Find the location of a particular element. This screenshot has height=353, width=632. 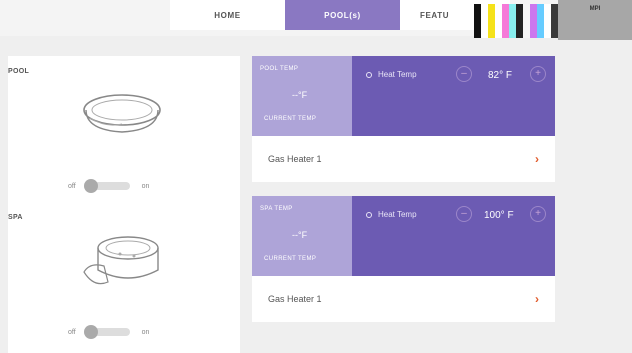

spa-heat-label: Heat Temp is located at coordinates (391, 214).